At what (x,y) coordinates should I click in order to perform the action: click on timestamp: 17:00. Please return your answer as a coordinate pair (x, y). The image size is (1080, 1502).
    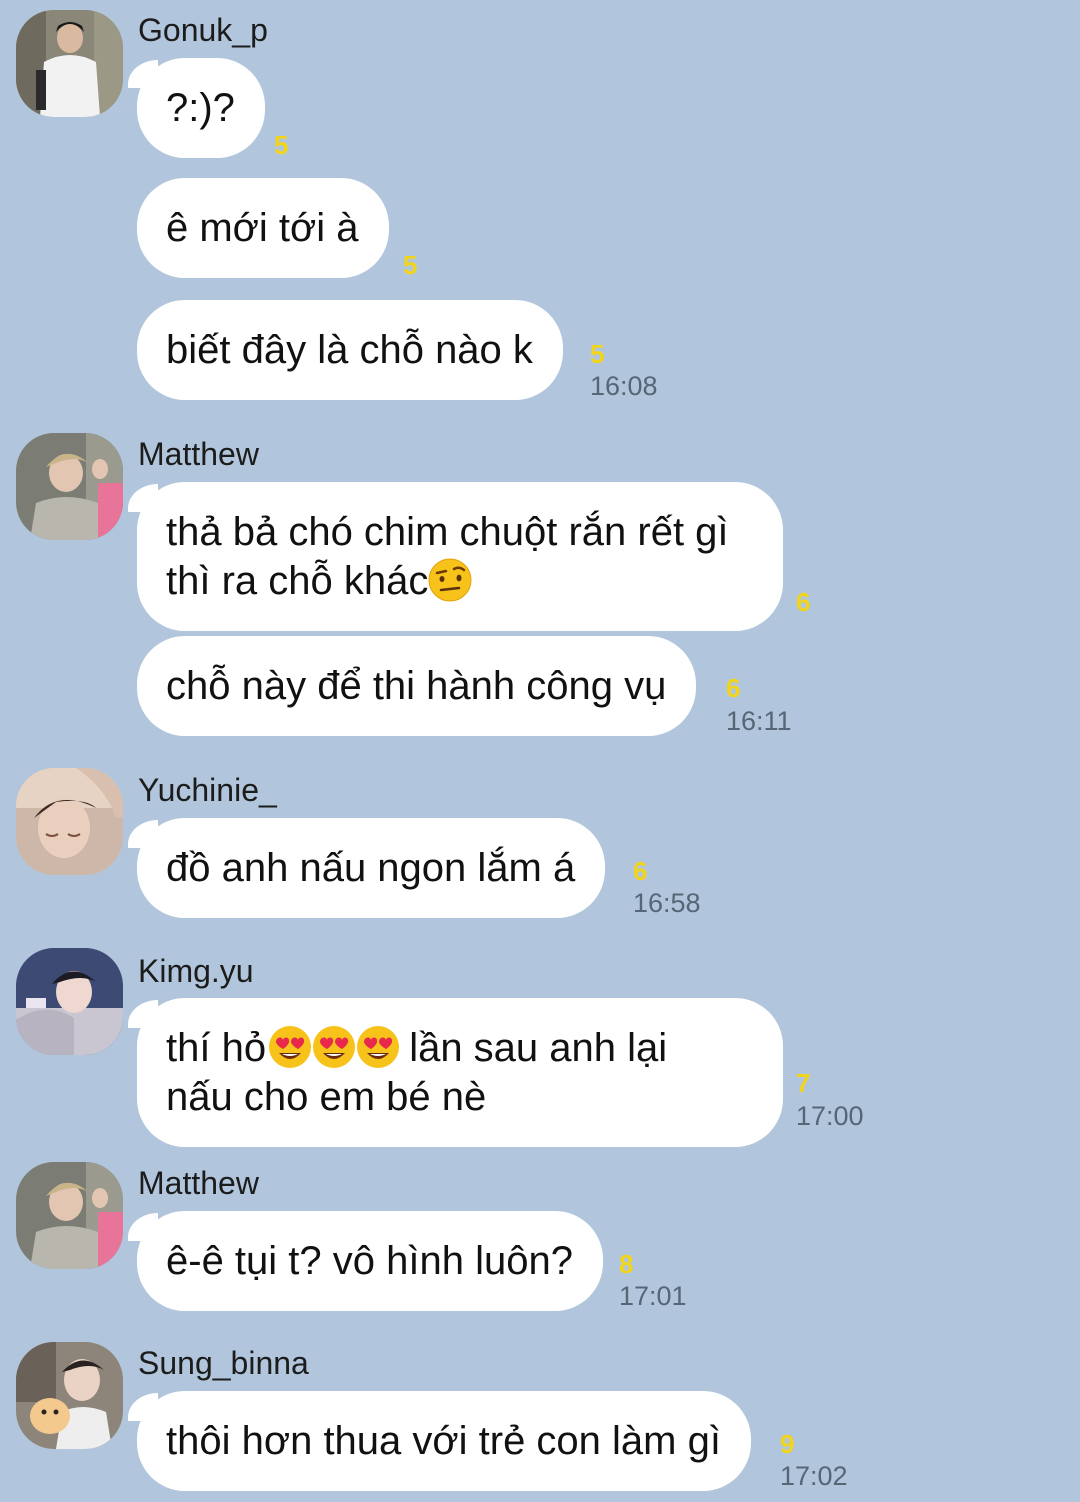
    Looking at the image, I should click on (830, 1116).